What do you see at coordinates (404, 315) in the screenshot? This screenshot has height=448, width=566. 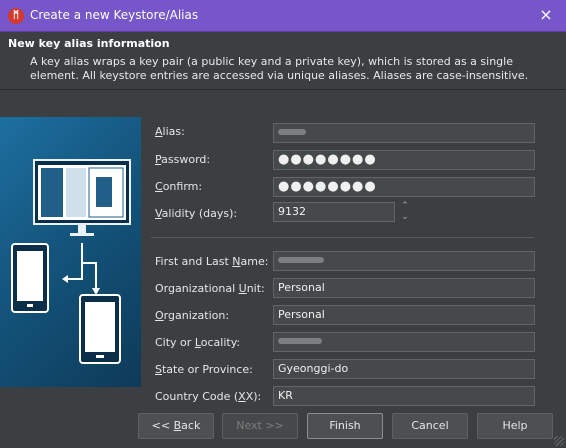 I see `organization-field: Personal` at bounding box center [404, 315].